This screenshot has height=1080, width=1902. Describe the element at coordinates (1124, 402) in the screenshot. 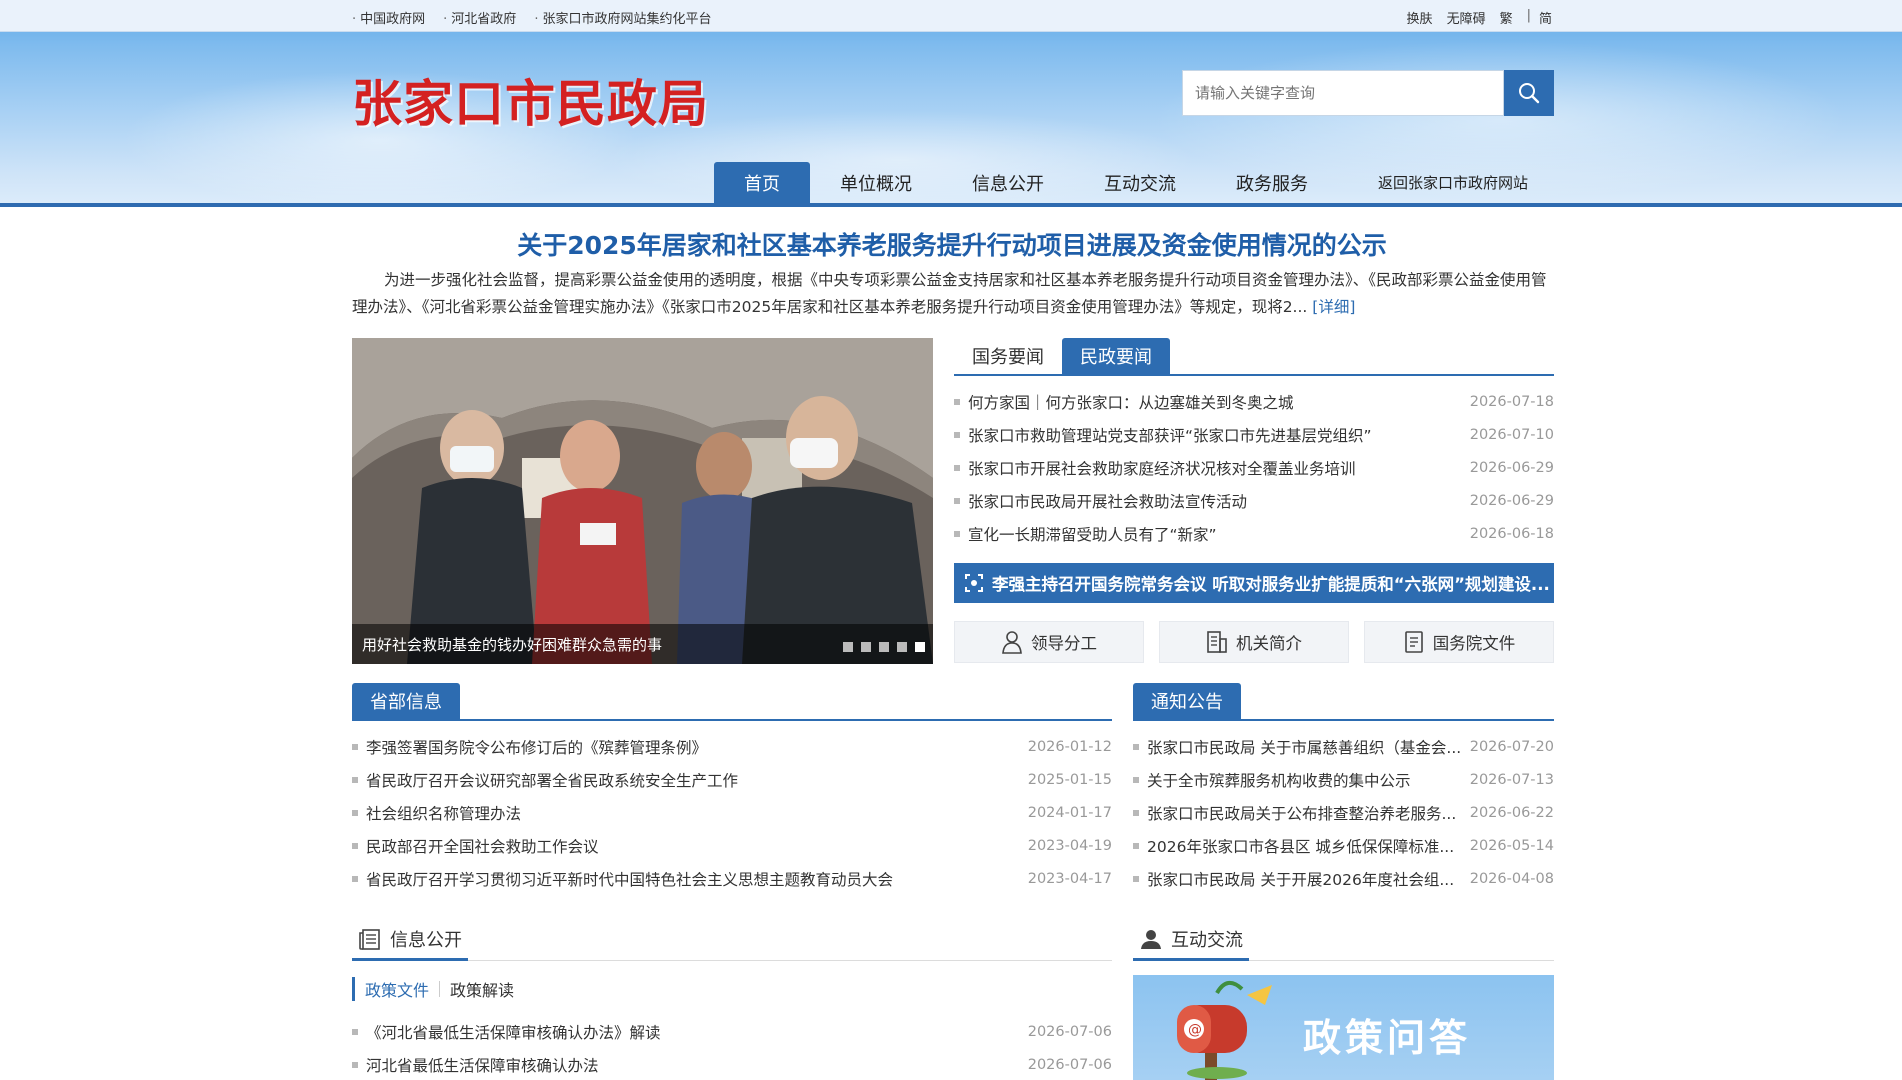

I see `list-item-title: 何方家国｜何方张家口：从边塞雄关到冬奥之城` at that location.